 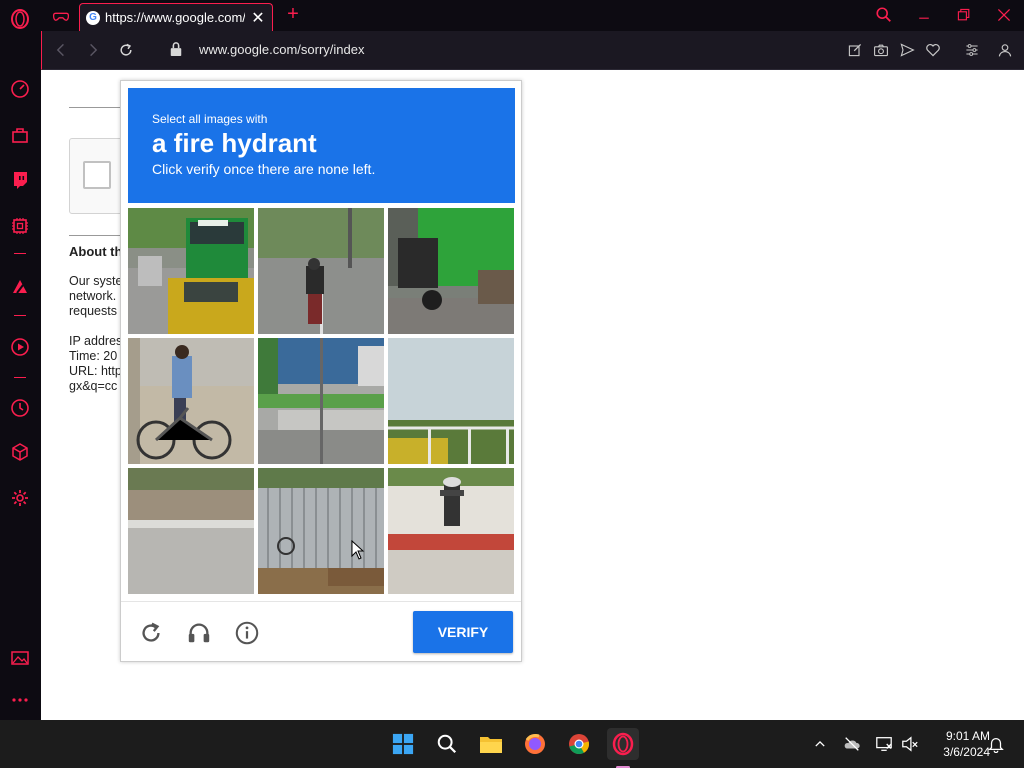 I want to click on search-icon, so click(x=447, y=744).